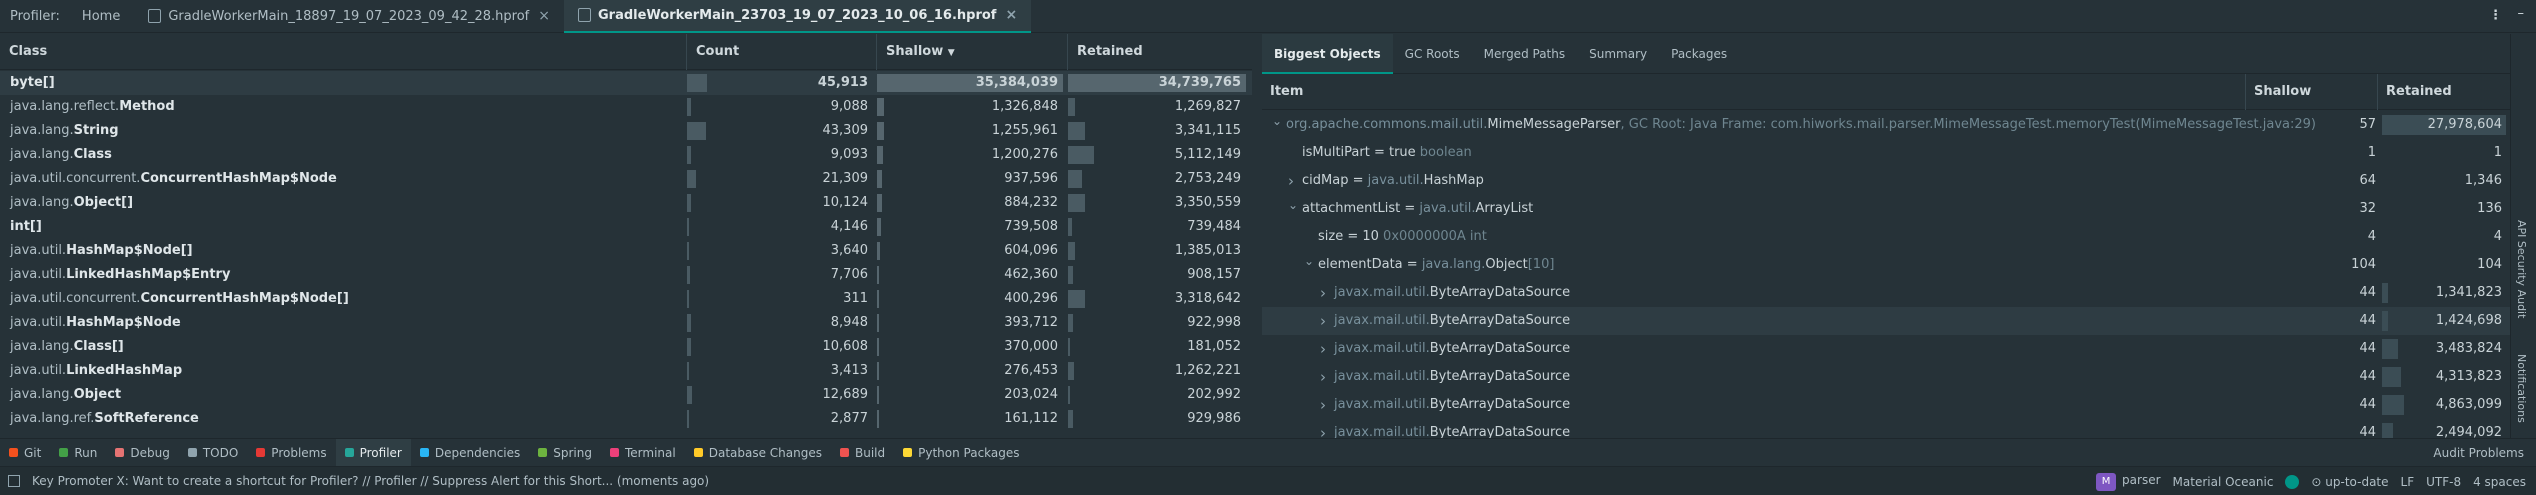 Image resolution: width=2536 pixels, height=495 pixels. I want to click on notifications-tab: Notifications, so click(2521, 388).